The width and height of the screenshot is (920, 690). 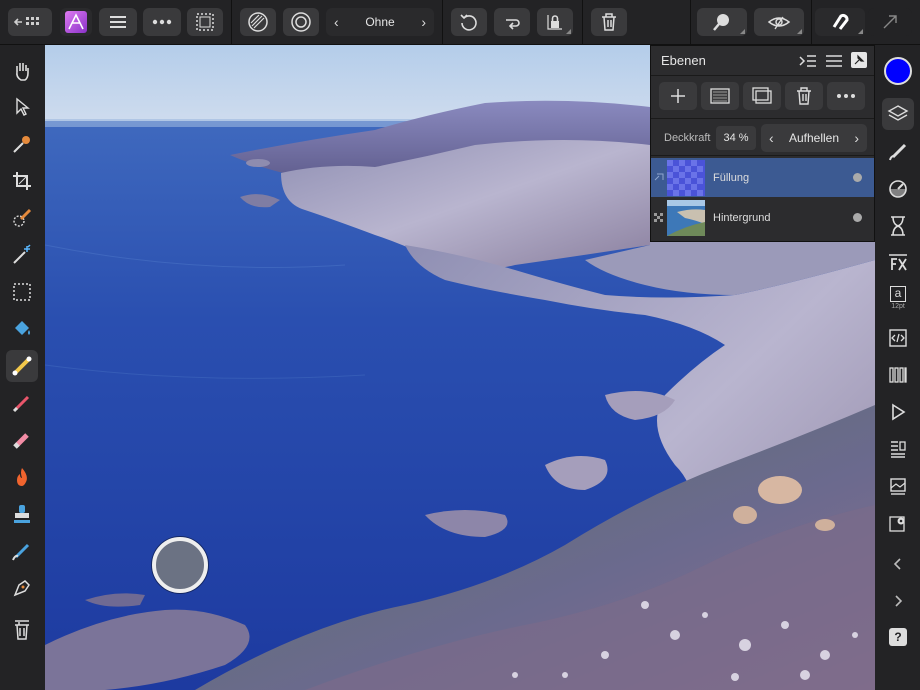 What do you see at coordinates (846, 96) in the screenshot?
I see `layer-more-button` at bounding box center [846, 96].